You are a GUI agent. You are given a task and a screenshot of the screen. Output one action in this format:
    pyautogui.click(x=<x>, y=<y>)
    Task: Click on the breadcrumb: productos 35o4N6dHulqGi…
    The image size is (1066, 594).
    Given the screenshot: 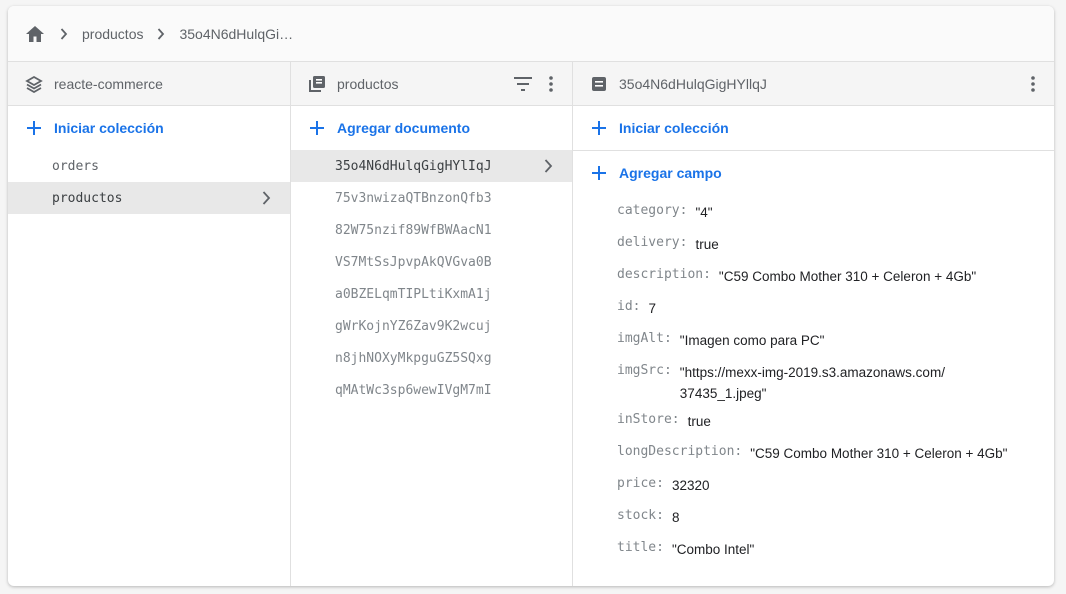 What is the action you would take?
    pyautogui.click(x=531, y=34)
    